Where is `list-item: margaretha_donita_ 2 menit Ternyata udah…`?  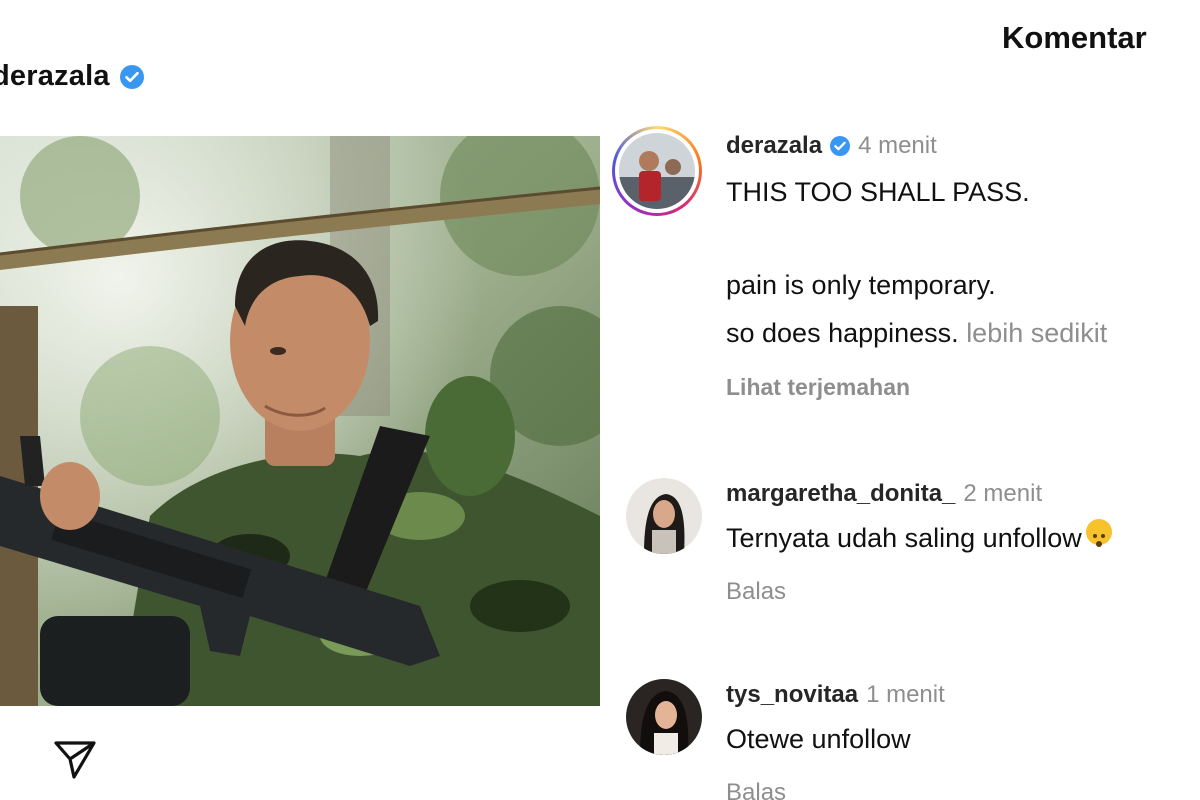
list-item: margaretha_donita_ 2 menit Ternyata udah… is located at coordinates (906, 548).